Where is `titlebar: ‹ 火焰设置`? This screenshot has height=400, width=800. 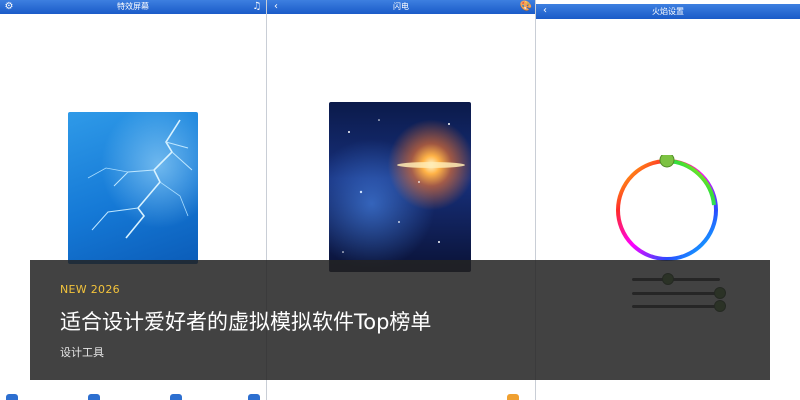 titlebar: ‹ 火焰设置 is located at coordinates (668, 11).